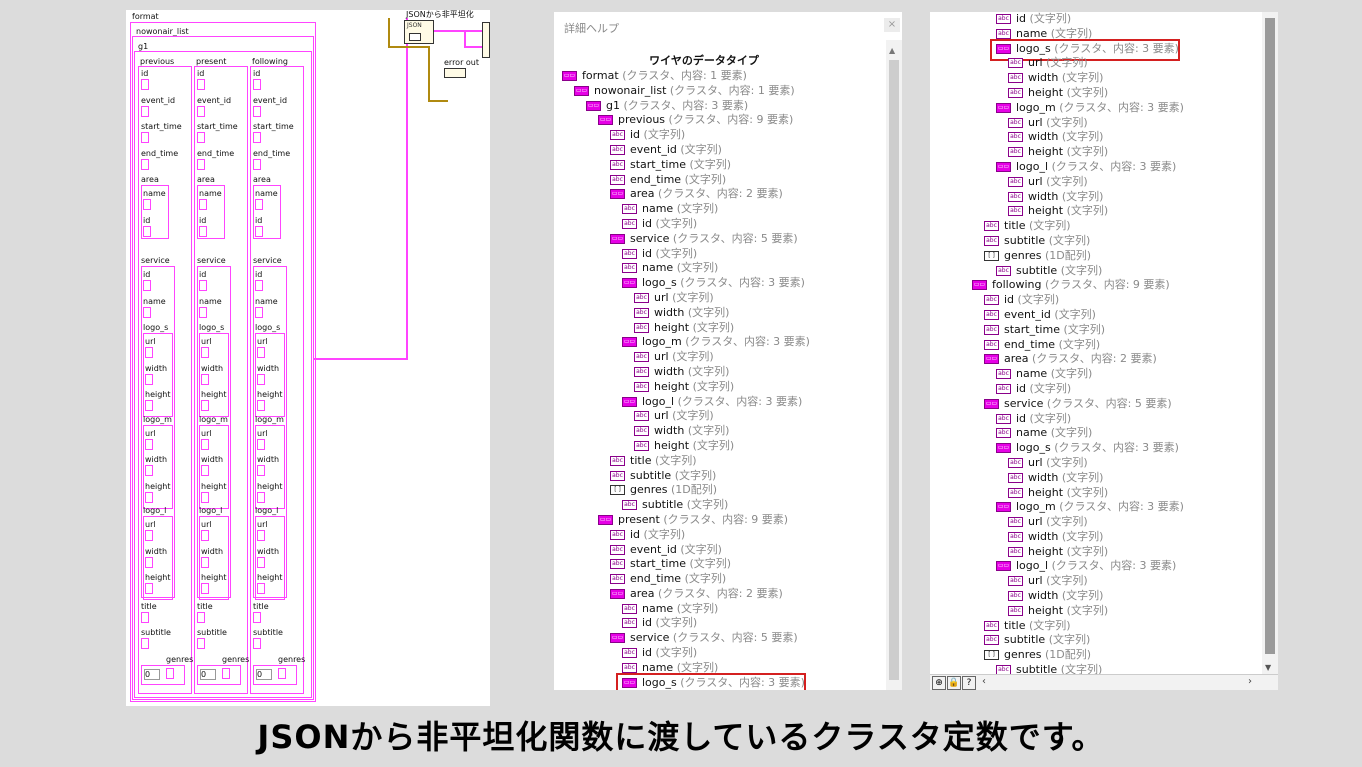  I want to click on tree-row: ▭▭ present (クラスタ、内容: 9 要素), so click(722, 520).